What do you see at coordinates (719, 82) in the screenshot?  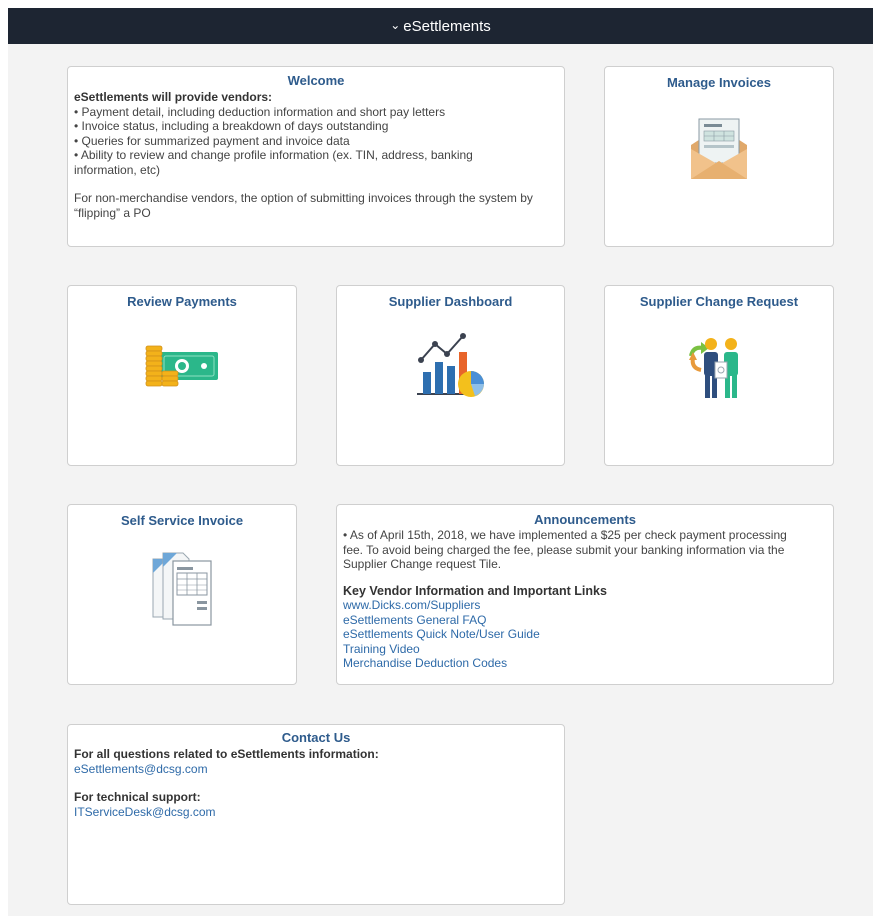 I see `manage-invoices-title: Manage Invoices` at bounding box center [719, 82].